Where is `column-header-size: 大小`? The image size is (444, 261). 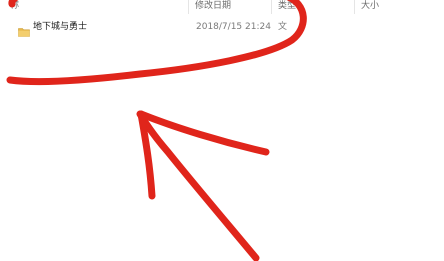 column-header-size: 大小 is located at coordinates (370, 7).